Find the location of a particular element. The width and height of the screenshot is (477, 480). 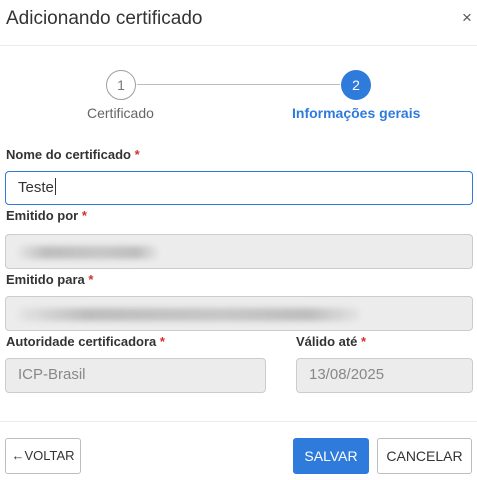

autoridade-value: ICP-Brasil is located at coordinates (52, 374).